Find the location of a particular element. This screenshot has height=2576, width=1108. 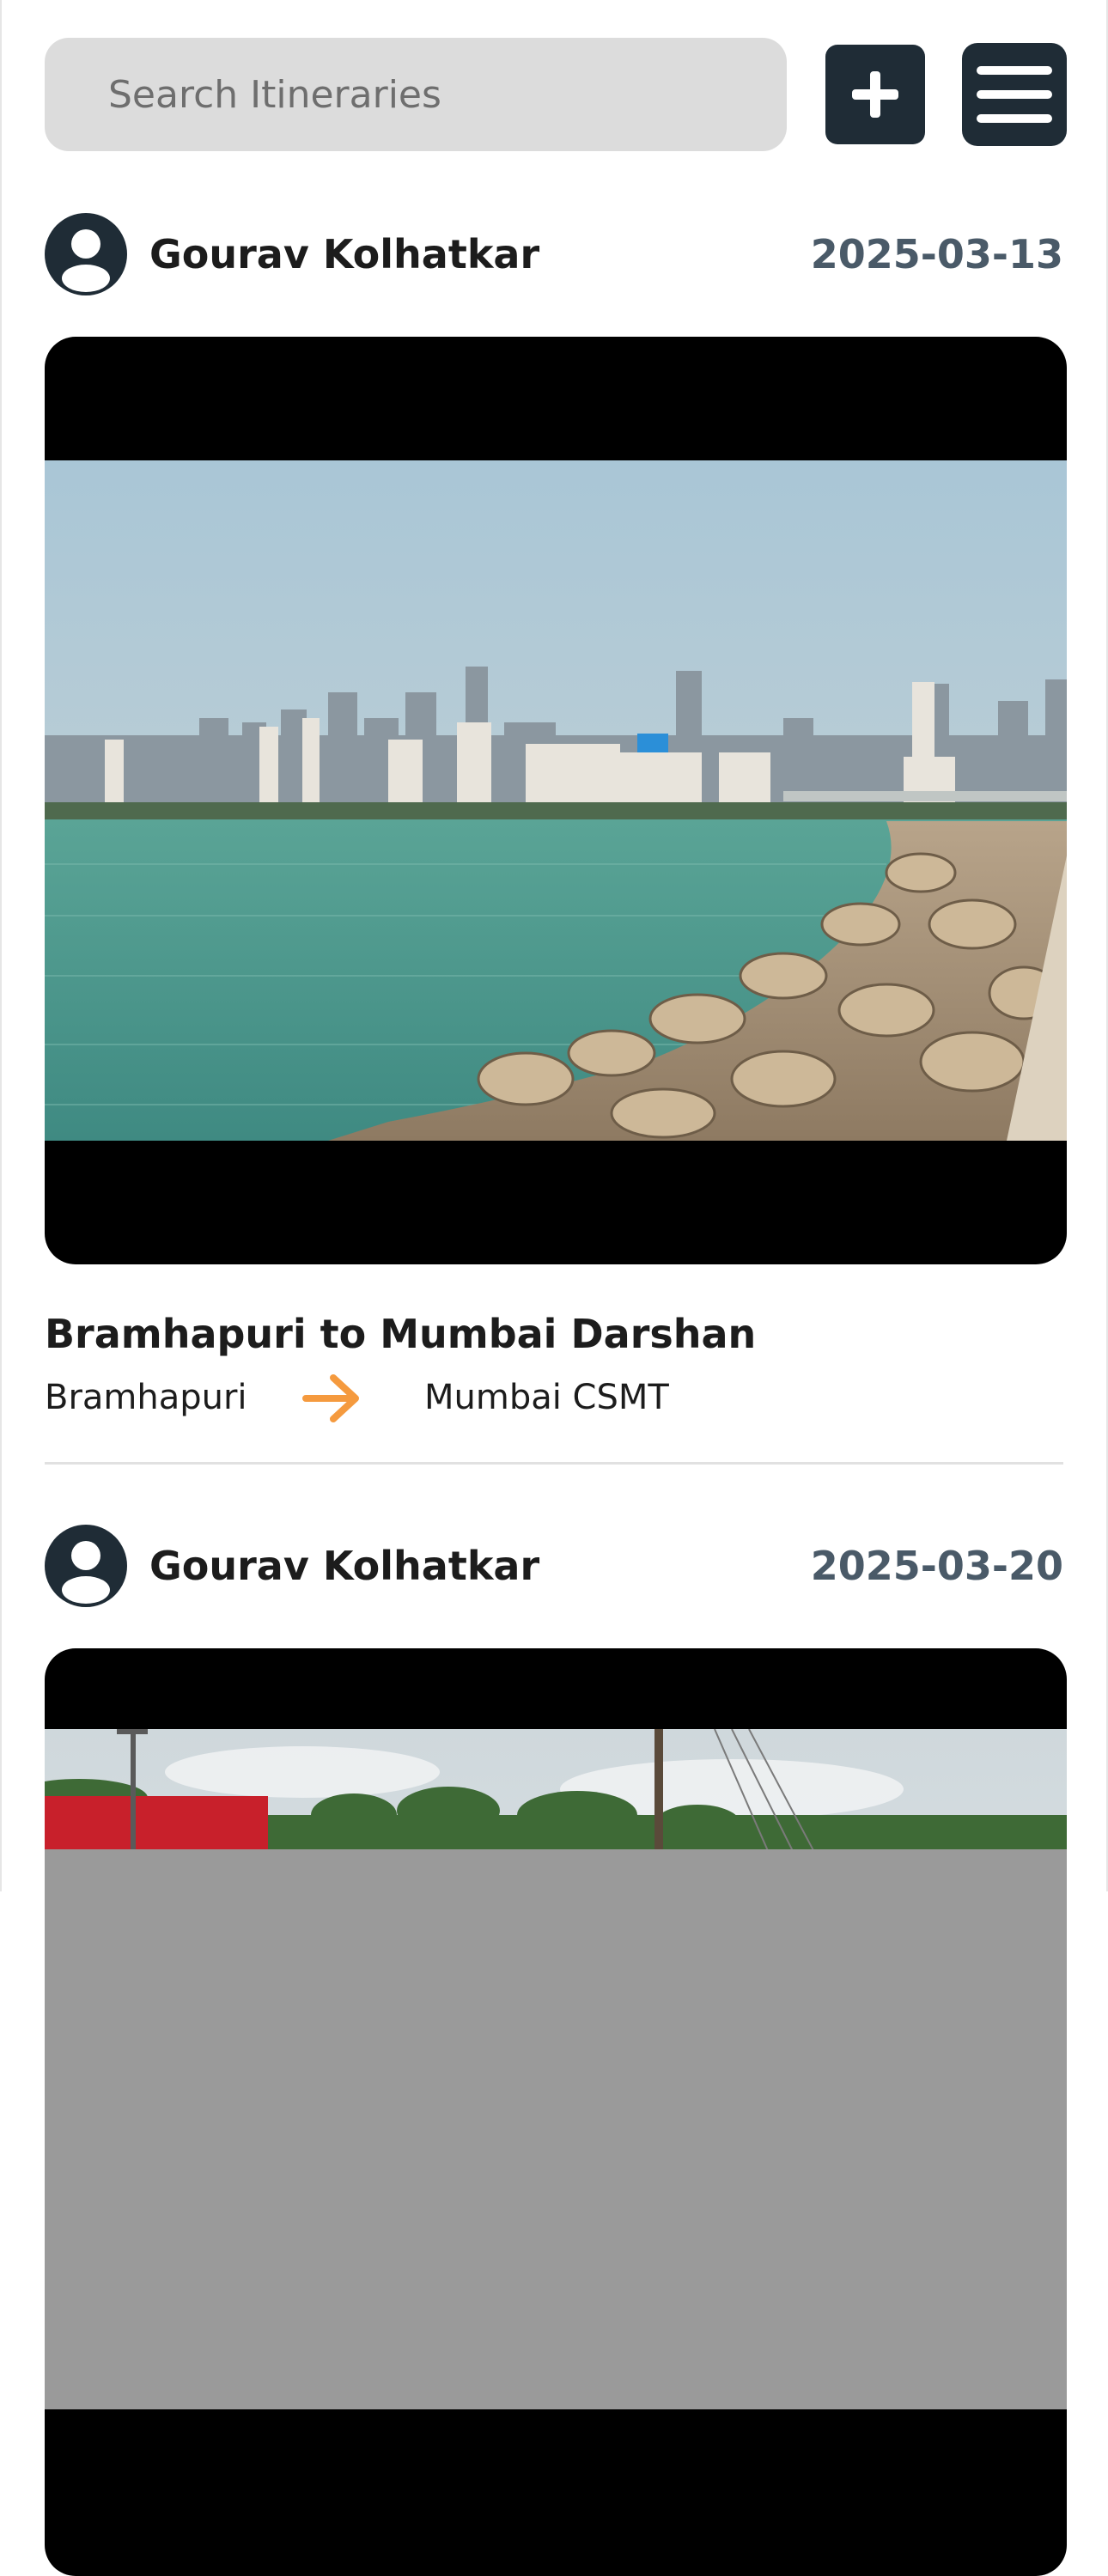

add-itinerary-button is located at coordinates (875, 94).